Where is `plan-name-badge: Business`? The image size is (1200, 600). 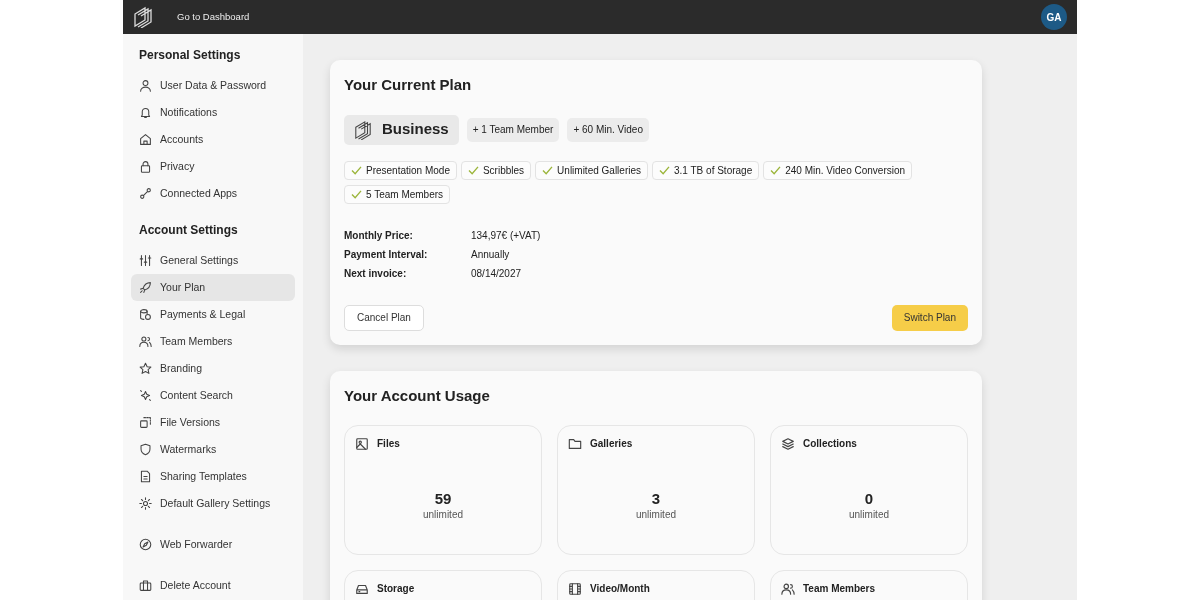
plan-name-badge: Business is located at coordinates (401, 129).